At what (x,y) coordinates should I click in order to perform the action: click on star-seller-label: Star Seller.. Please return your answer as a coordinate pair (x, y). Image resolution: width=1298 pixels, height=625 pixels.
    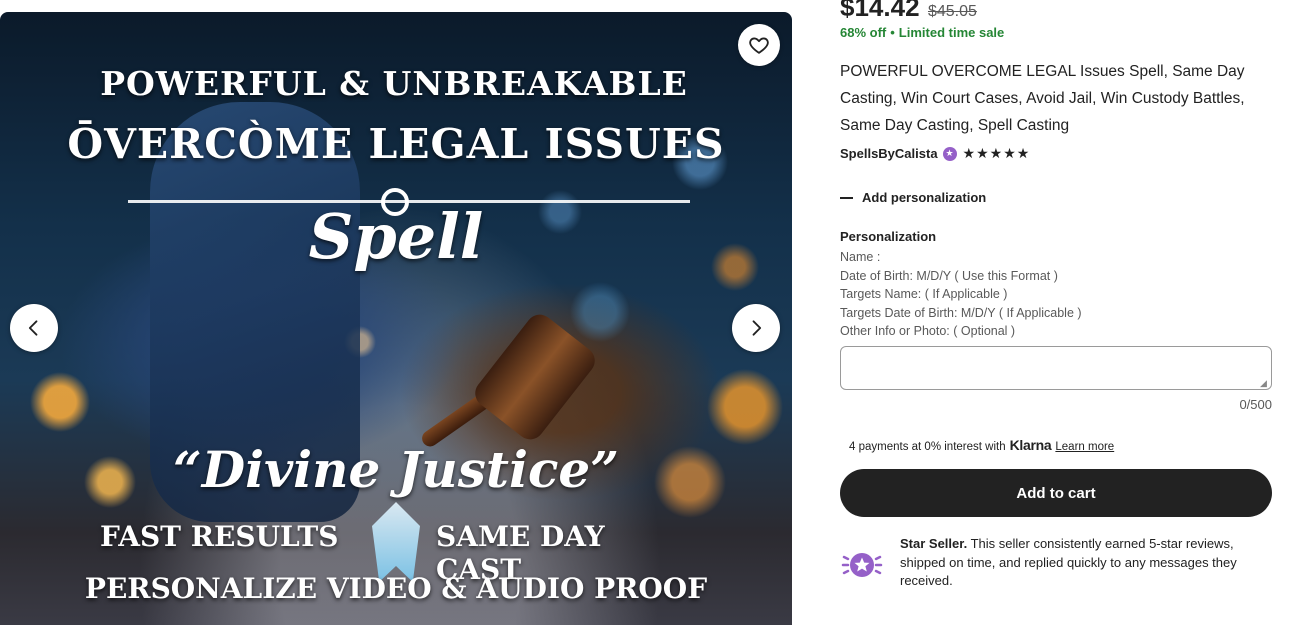
    Looking at the image, I should click on (934, 543).